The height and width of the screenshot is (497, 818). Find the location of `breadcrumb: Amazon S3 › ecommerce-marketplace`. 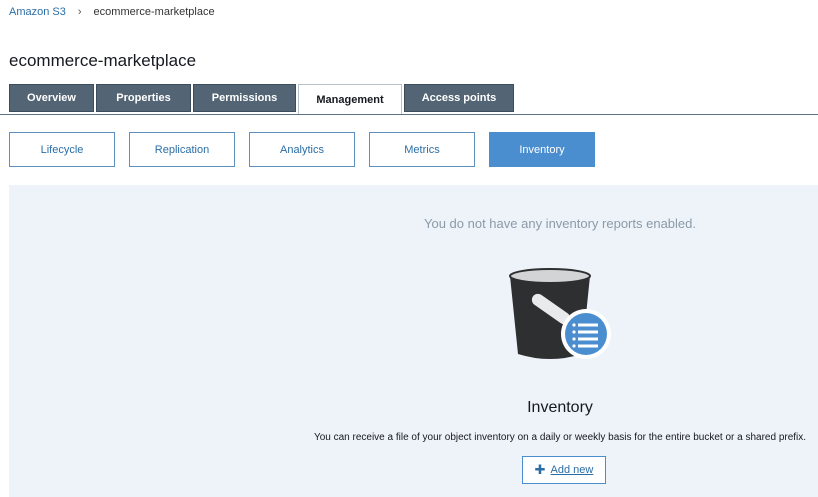

breadcrumb: Amazon S3 › ecommerce-marketplace is located at coordinates (112, 12).